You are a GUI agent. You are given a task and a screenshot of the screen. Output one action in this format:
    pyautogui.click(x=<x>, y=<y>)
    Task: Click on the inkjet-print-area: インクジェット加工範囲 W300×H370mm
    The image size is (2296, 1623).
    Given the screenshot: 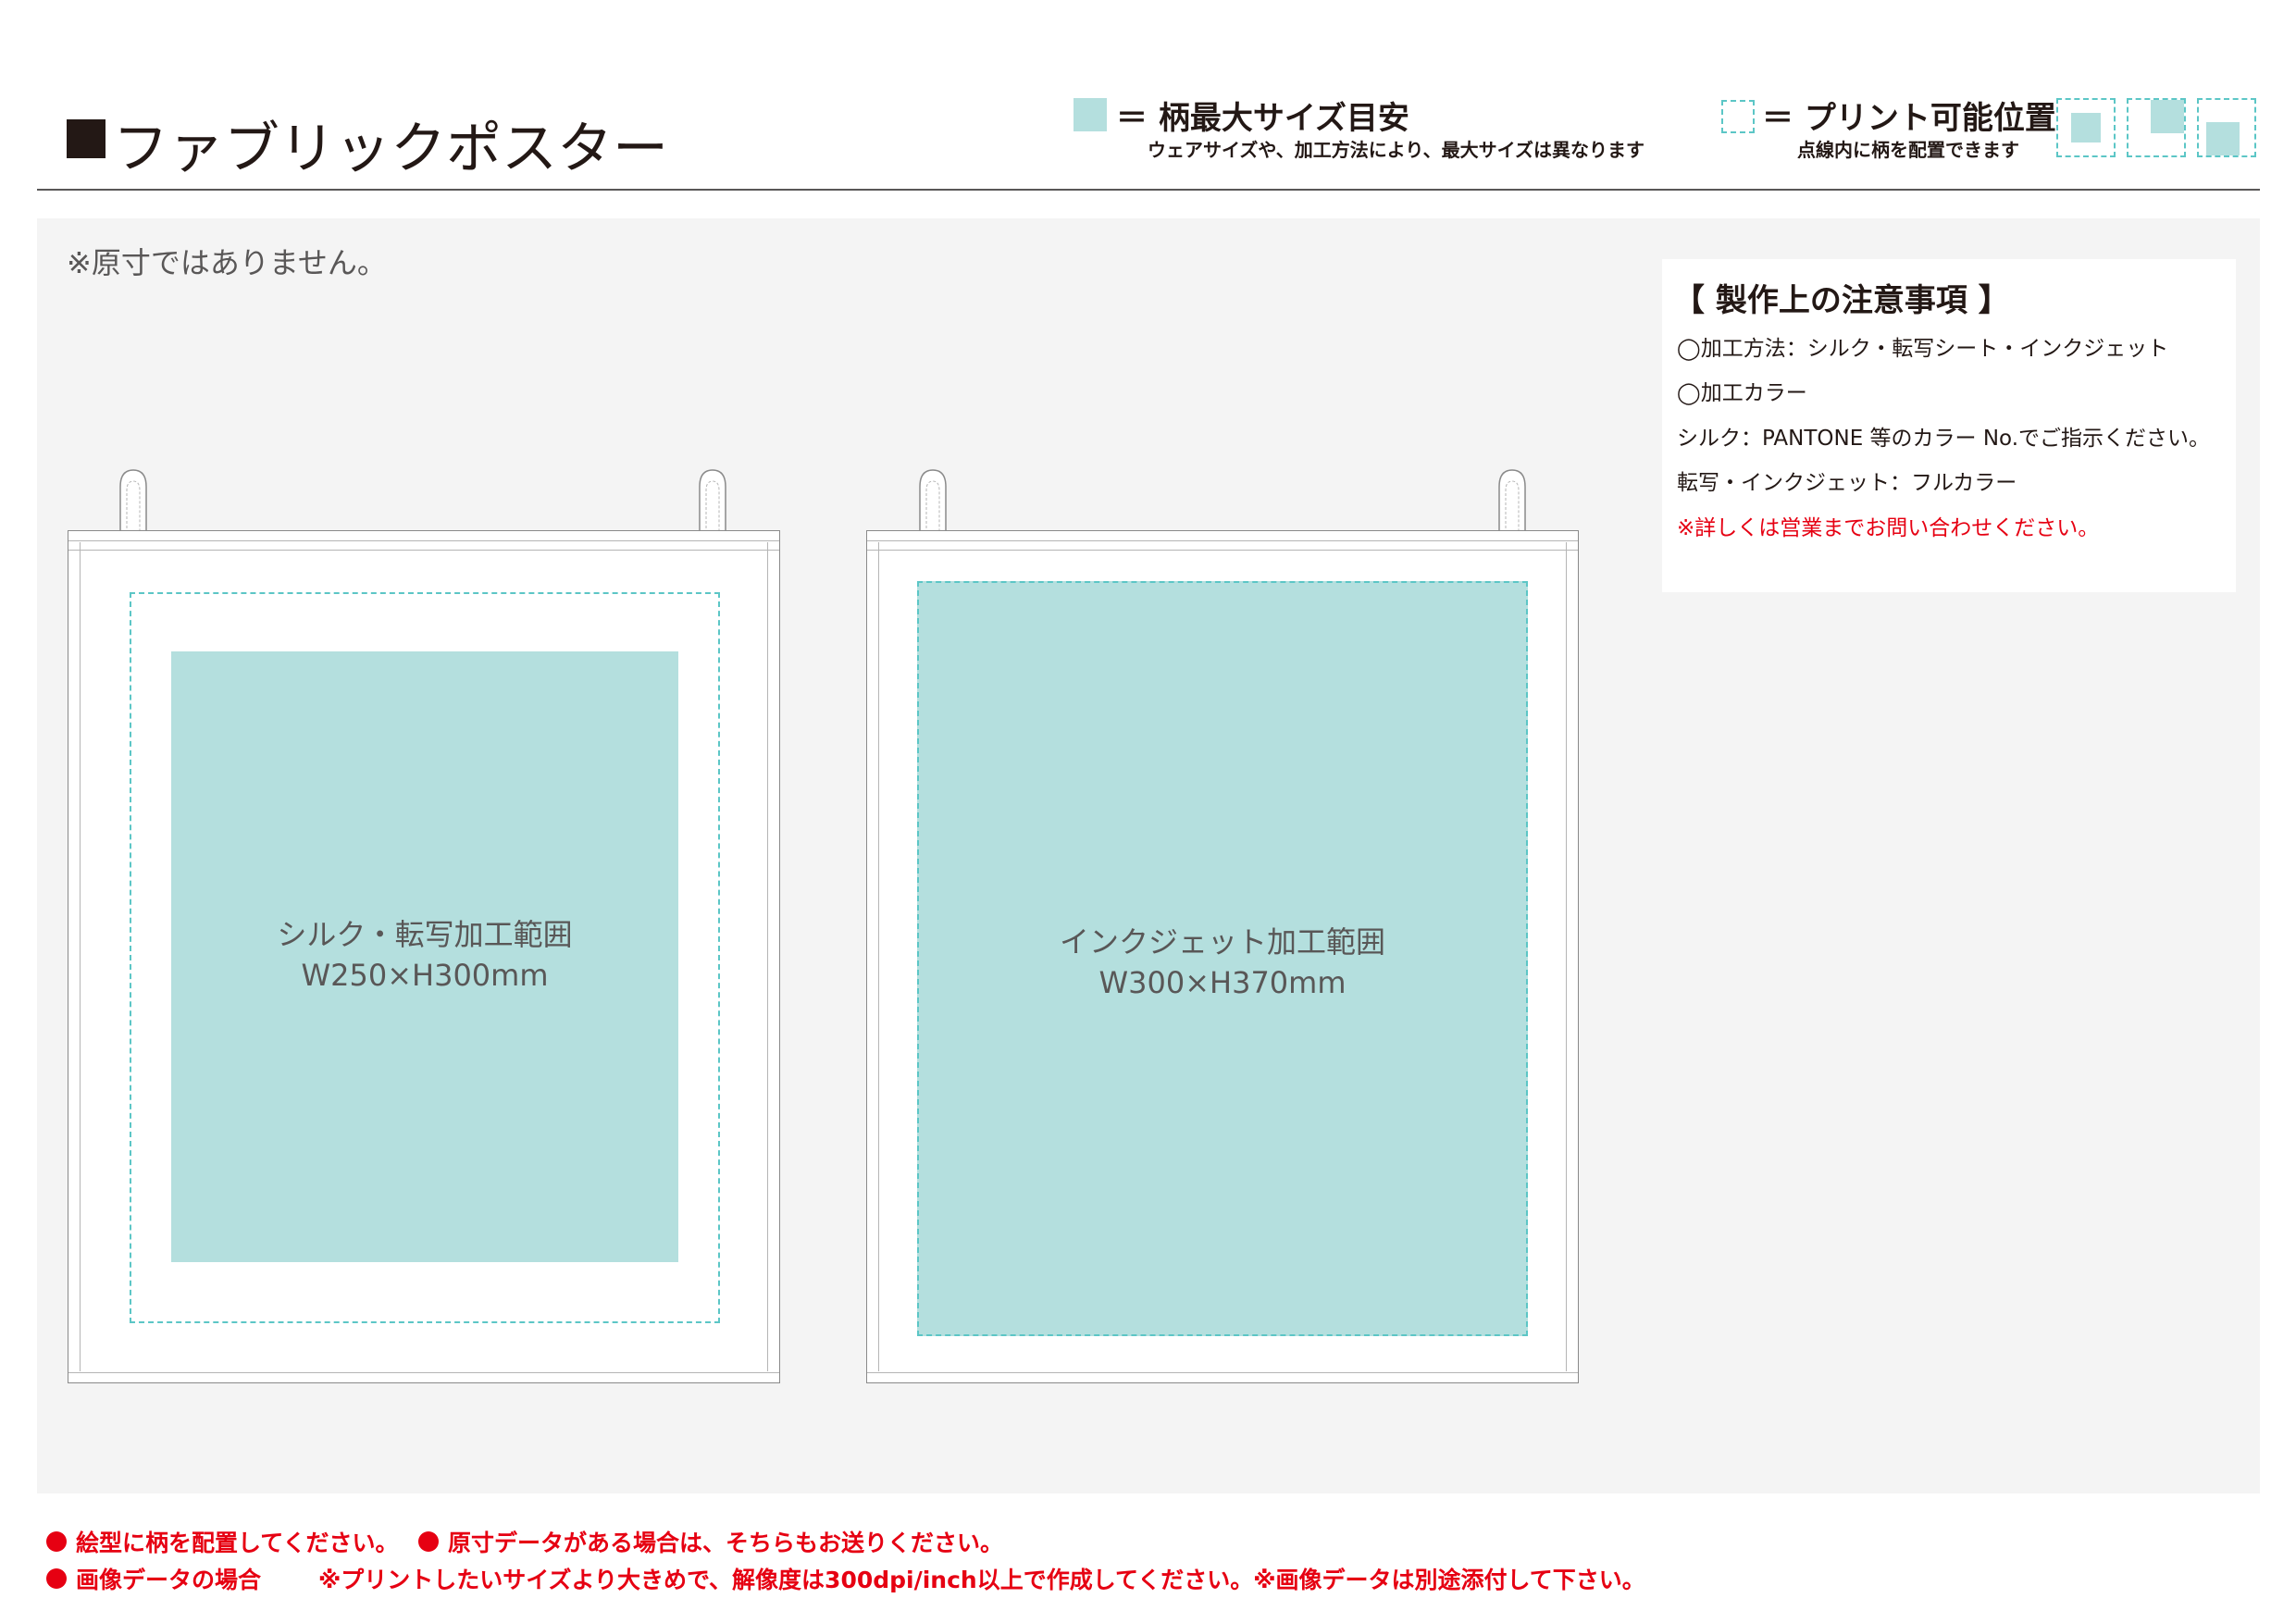 What is the action you would take?
    pyautogui.click(x=1223, y=958)
    